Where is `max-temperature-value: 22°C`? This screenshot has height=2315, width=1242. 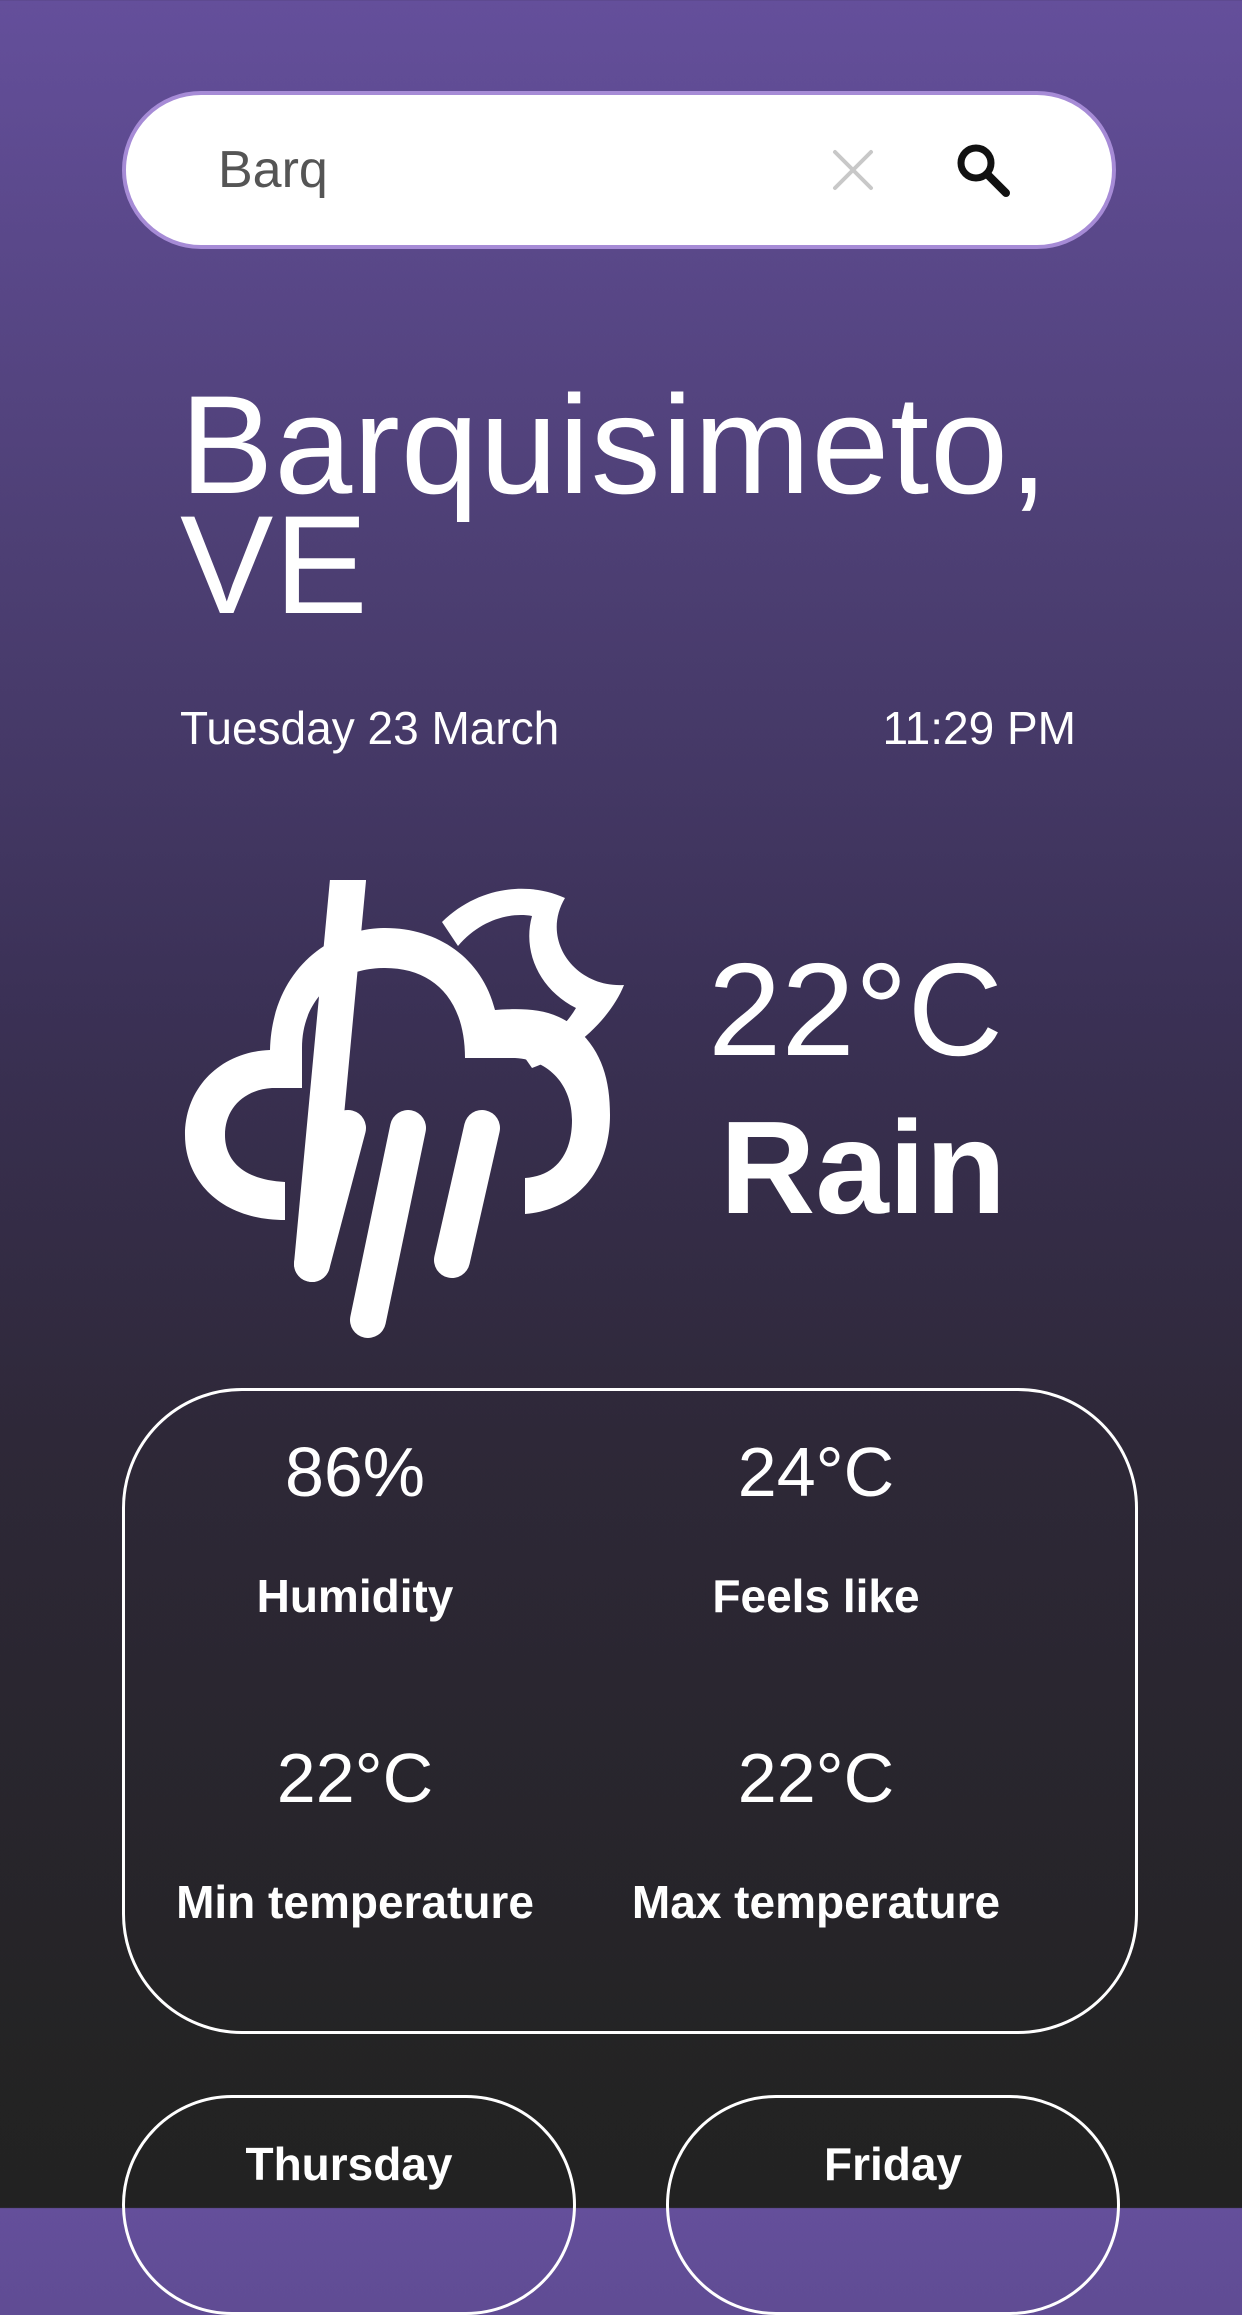 max-temperature-value: 22°C is located at coordinates (816, 1778).